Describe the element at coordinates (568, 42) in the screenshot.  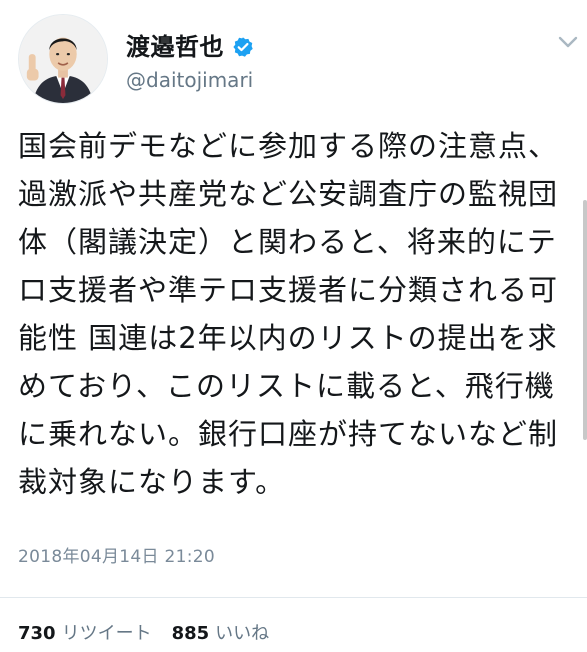
I see `chevron-down-icon` at that location.